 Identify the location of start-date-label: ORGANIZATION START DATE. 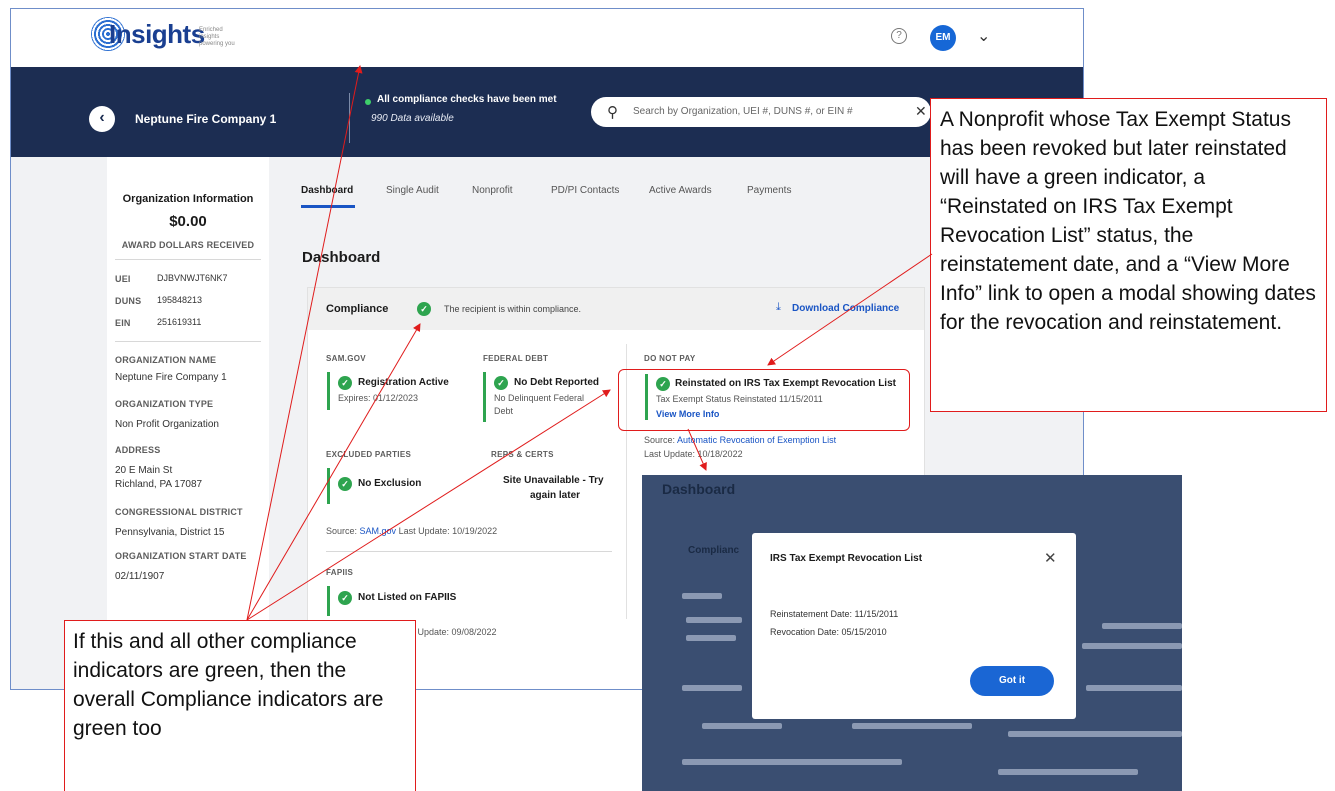
(181, 556).